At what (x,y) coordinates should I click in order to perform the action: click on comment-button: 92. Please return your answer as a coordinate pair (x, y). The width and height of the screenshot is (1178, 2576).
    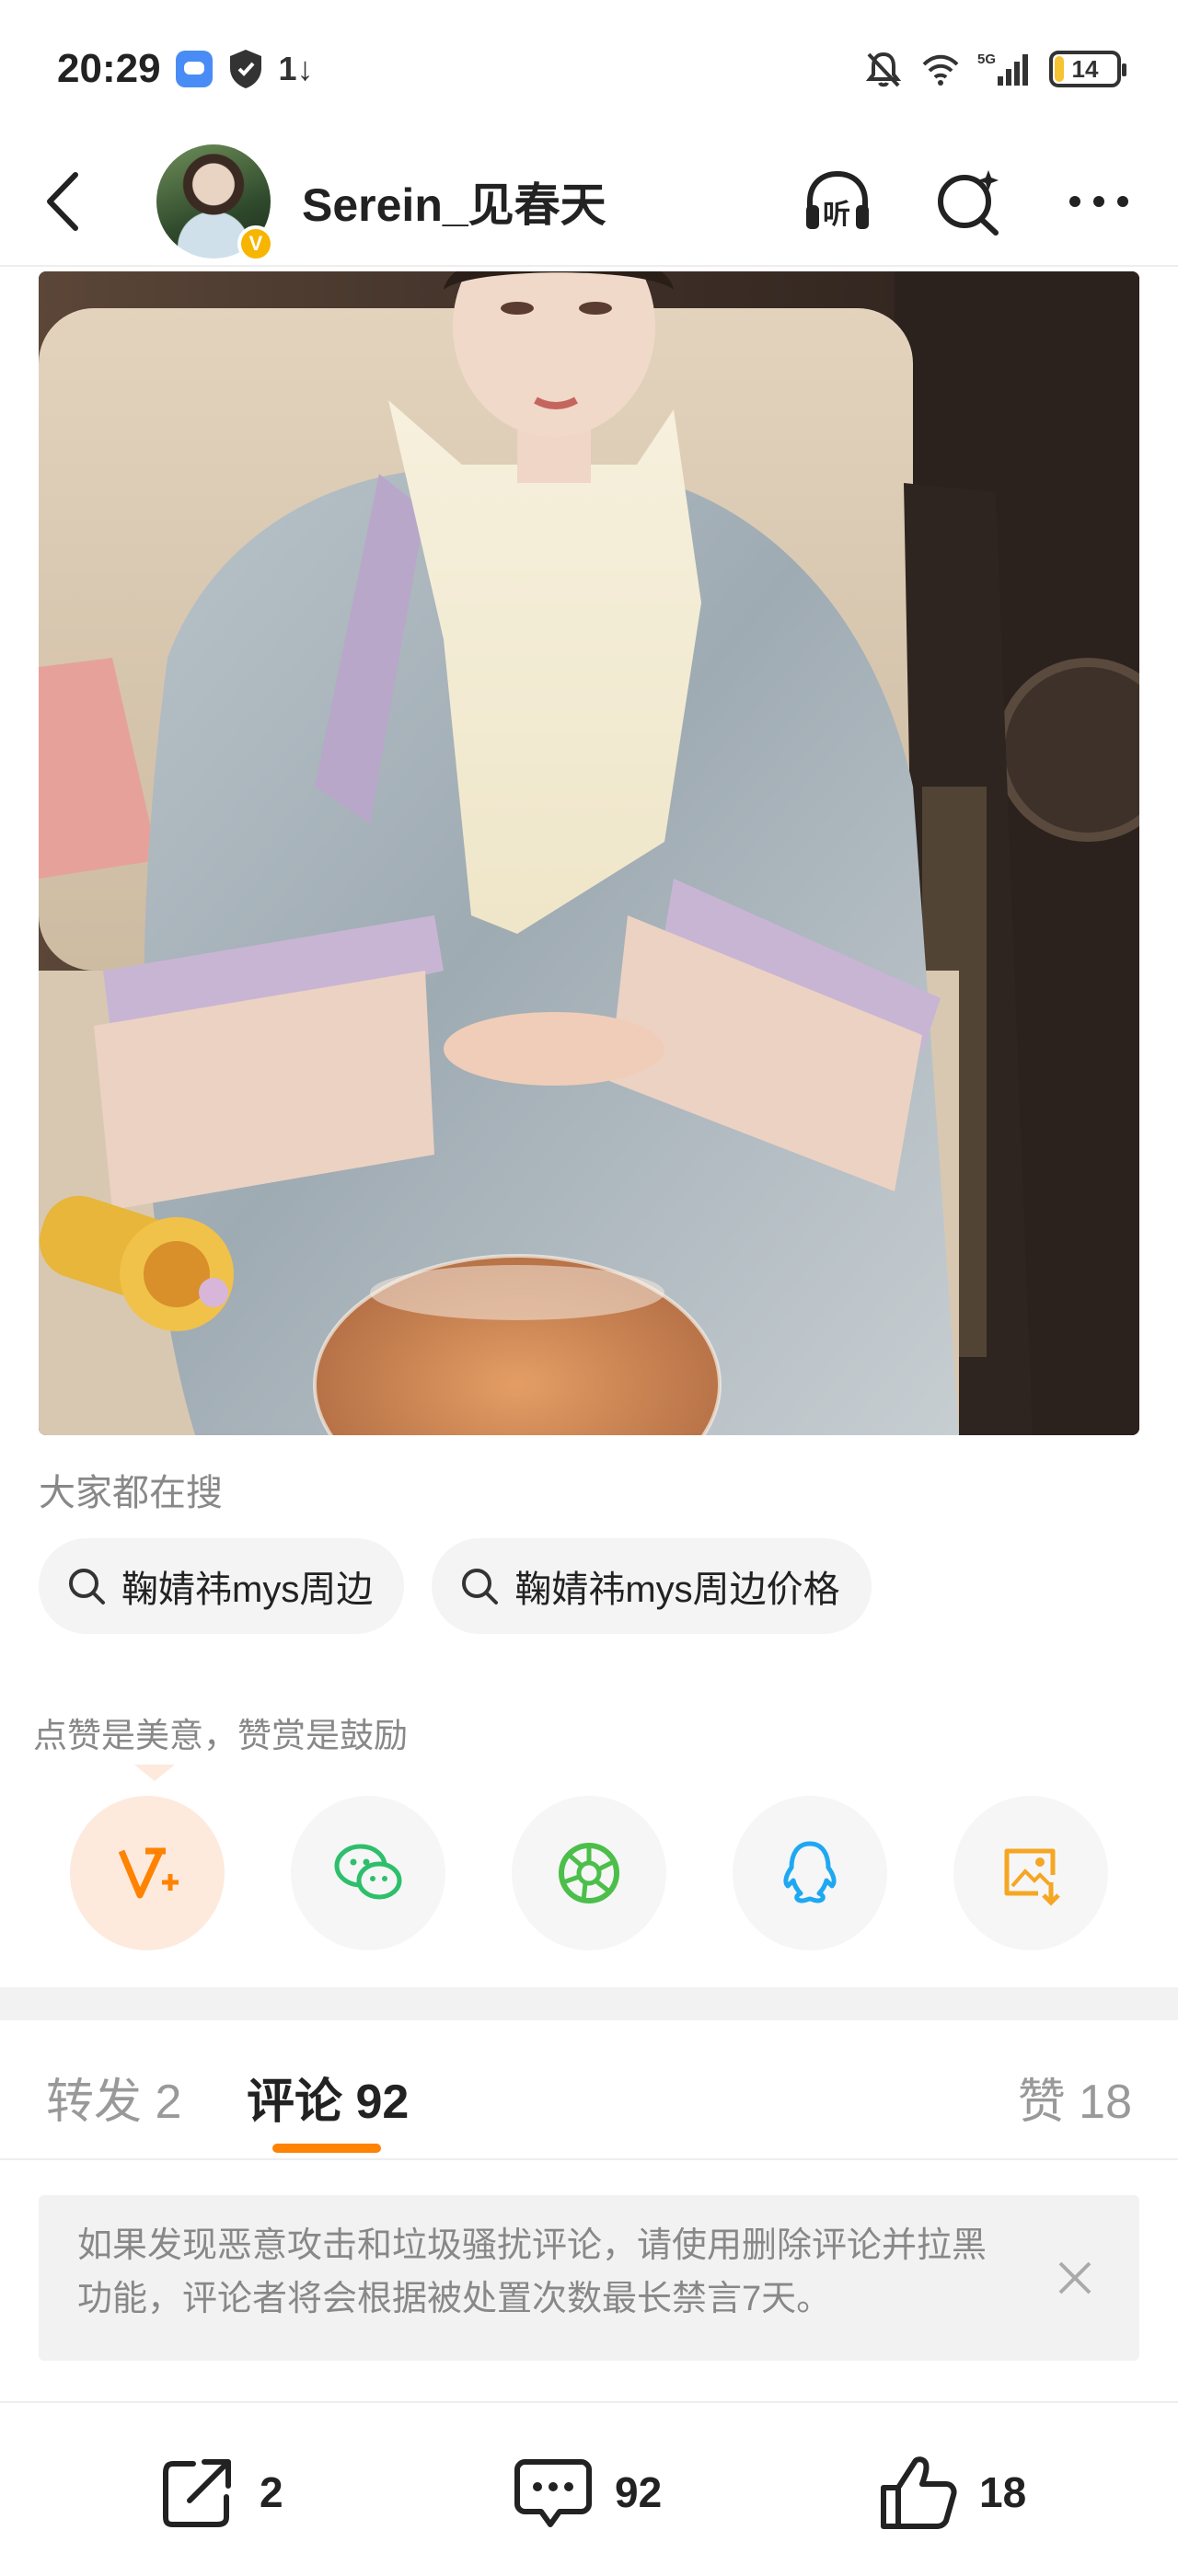
    Looking at the image, I should click on (587, 2492).